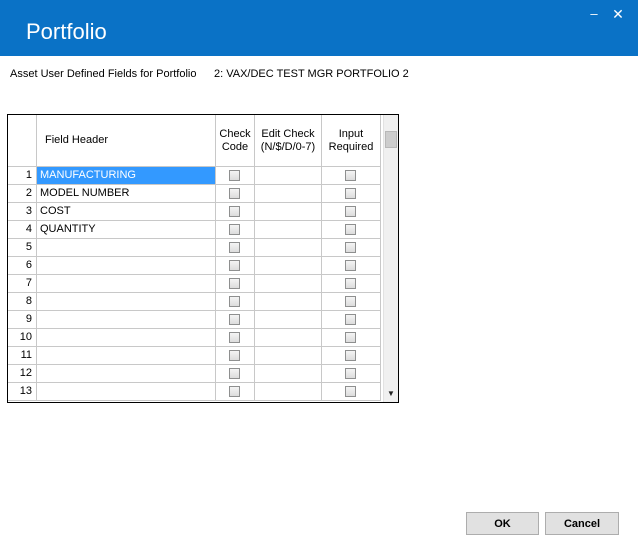 The width and height of the screenshot is (638, 557). I want to click on close-icon: ✕, so click(618, 14).